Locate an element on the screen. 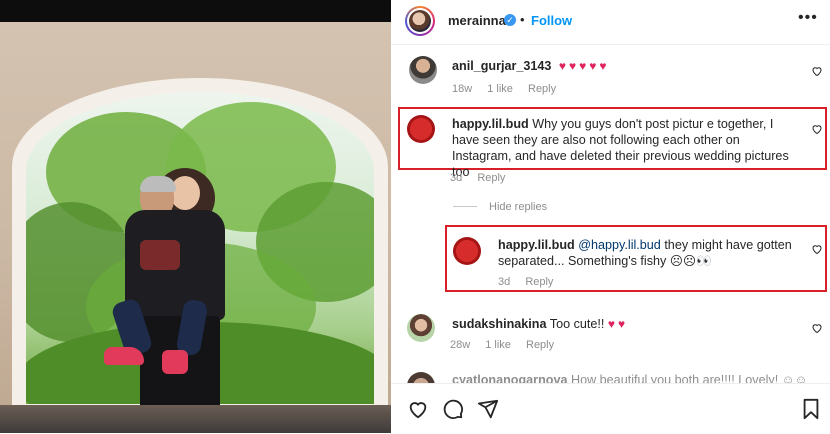 The height and width of the screenshot is (434, 830). post-actions-bar is located at coordinates (610, 408).